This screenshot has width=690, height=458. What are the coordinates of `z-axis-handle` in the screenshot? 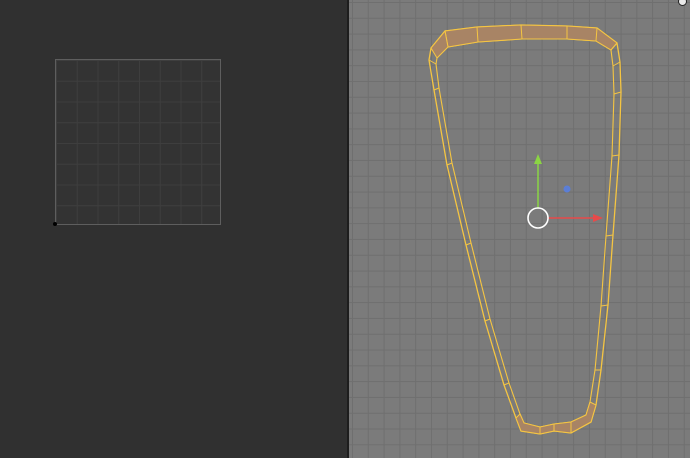 It's located at (567, 189).